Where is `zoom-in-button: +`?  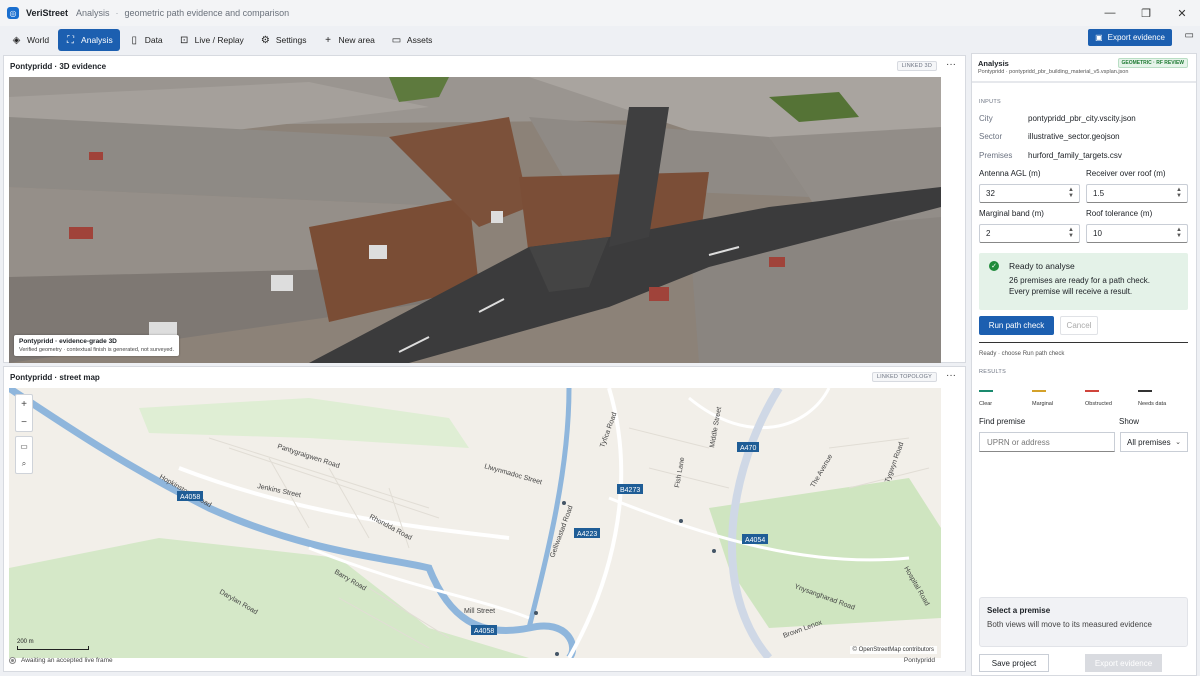
zoom-in-button: + is located at coordinates (24, 404).